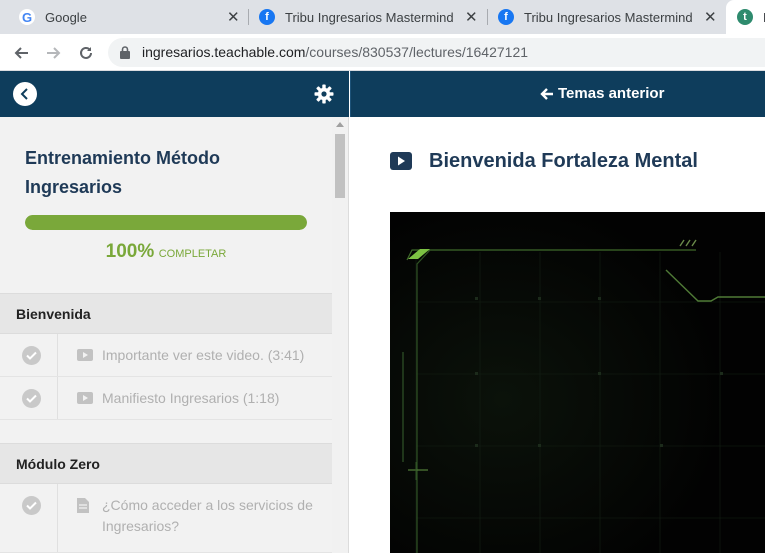 The image size is (765, 553). I want to click on chevron-left-icon, so click(24, 94).